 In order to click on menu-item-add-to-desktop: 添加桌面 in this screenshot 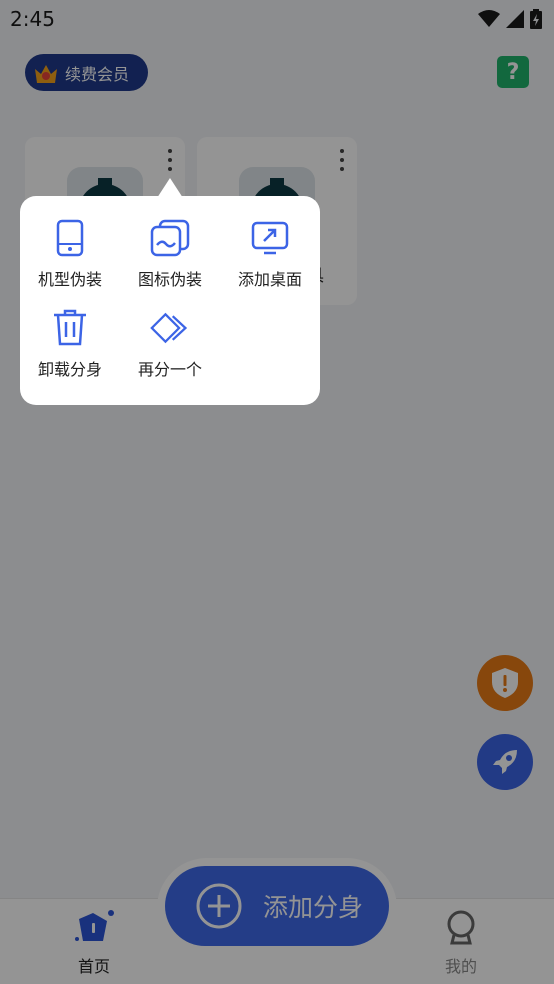, I will do `click(270, 254)`.